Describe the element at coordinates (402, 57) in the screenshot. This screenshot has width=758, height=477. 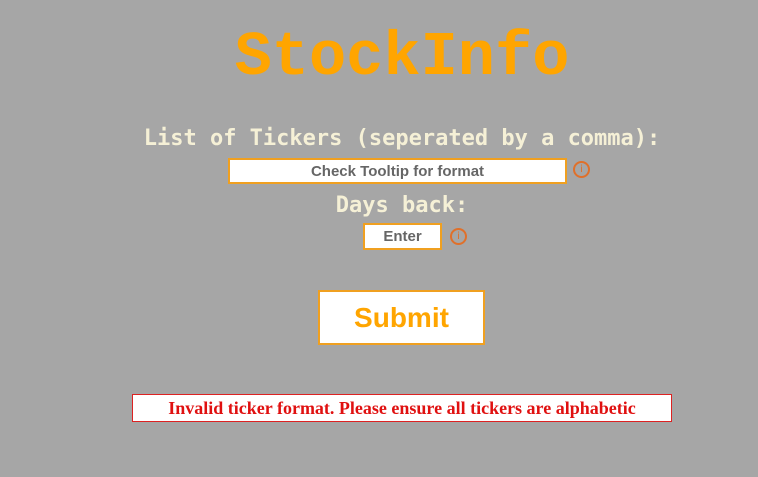
I see `app-title: StockInfo` at that location.